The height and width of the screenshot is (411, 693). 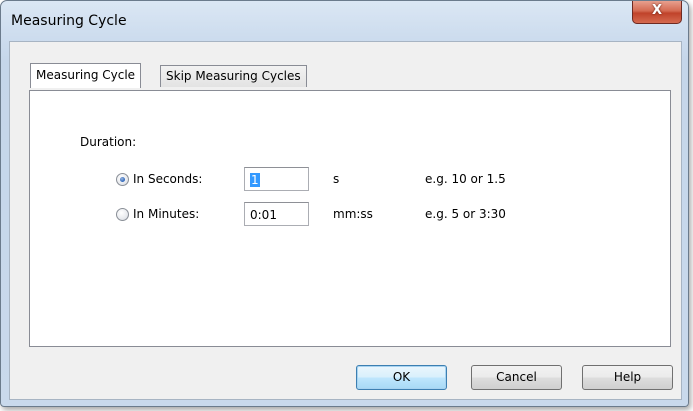 I want to click on seconds-value: 1, so click(x=255, y=180).